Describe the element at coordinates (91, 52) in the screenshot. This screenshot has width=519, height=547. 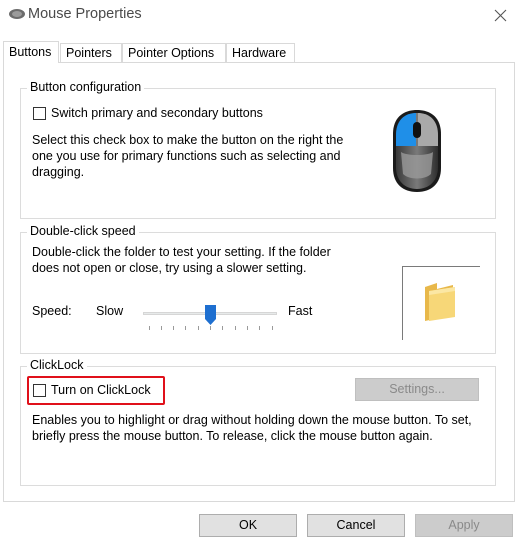
I see `tab-pointers: Pointers` at that location.